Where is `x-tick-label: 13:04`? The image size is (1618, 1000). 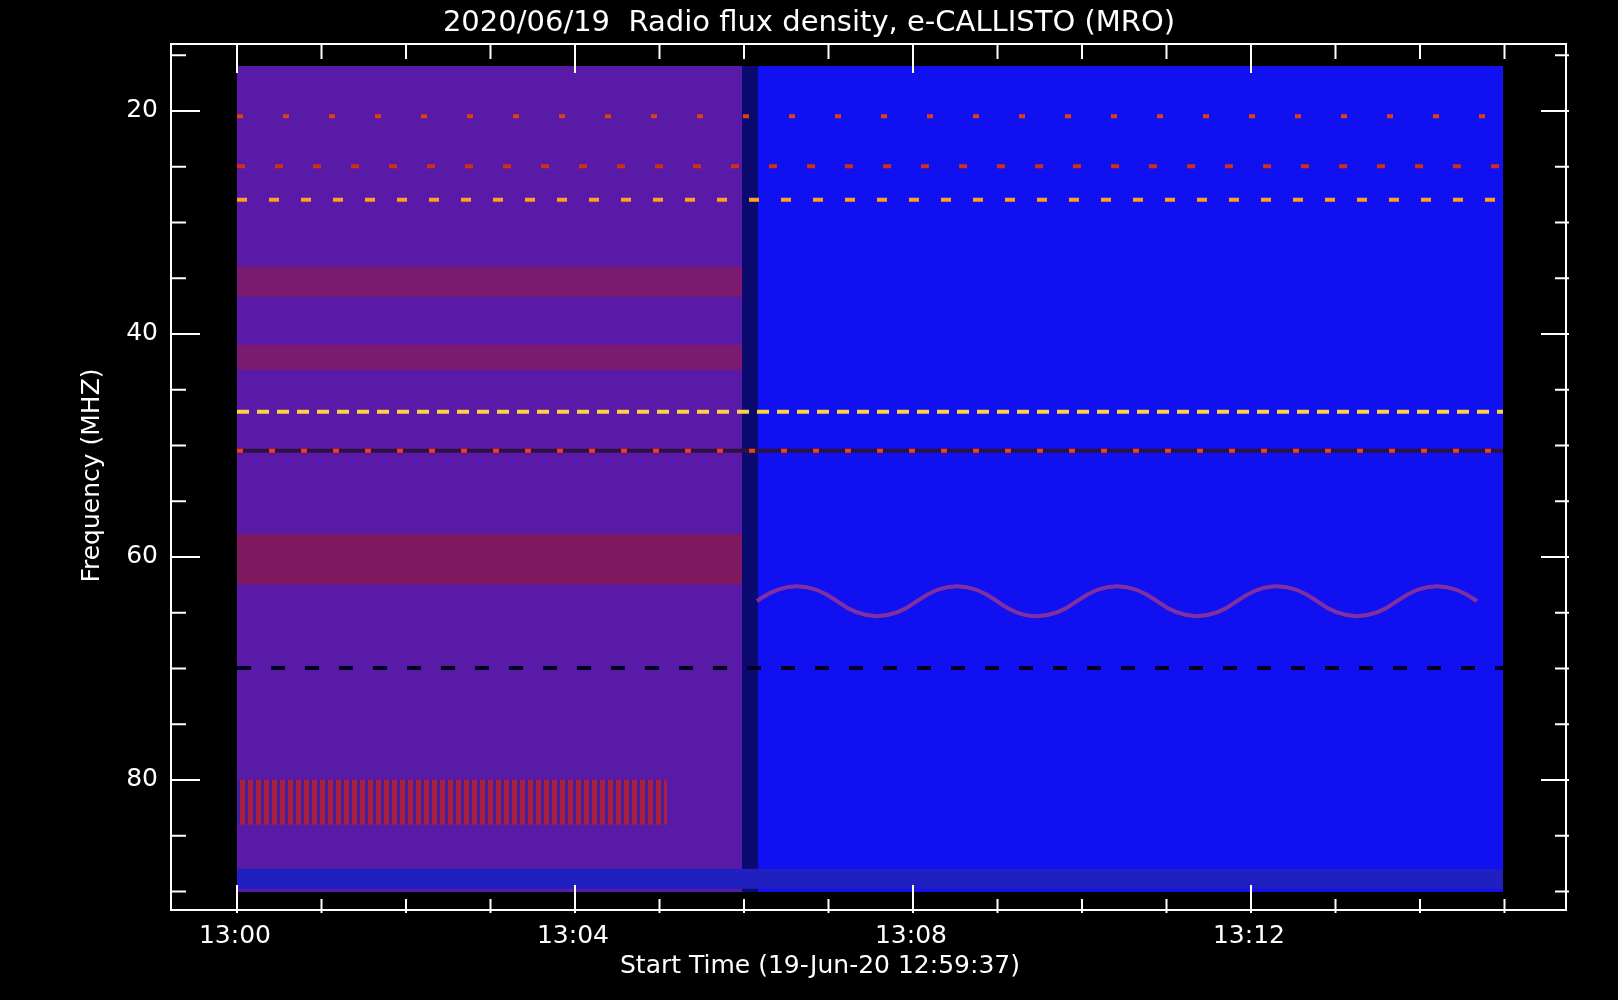
x-tick-label: 13:04 is located at coordinates (572, 934).